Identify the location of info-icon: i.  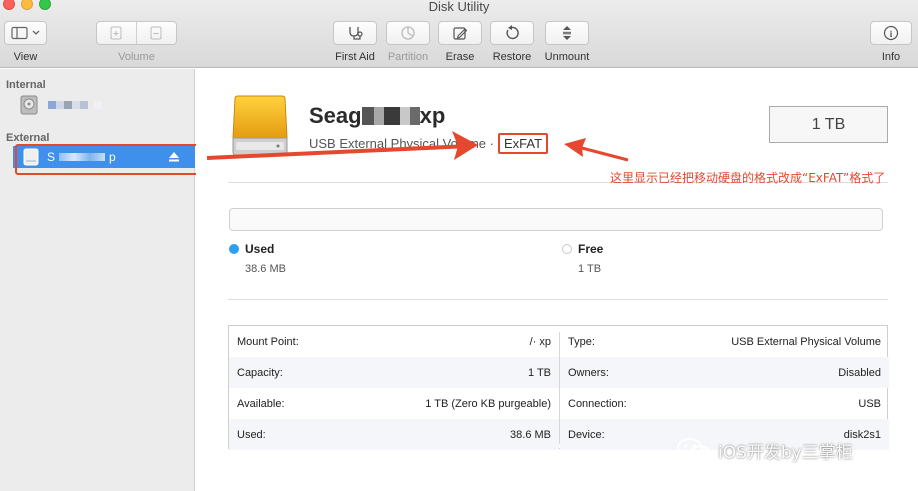
(891, 33).